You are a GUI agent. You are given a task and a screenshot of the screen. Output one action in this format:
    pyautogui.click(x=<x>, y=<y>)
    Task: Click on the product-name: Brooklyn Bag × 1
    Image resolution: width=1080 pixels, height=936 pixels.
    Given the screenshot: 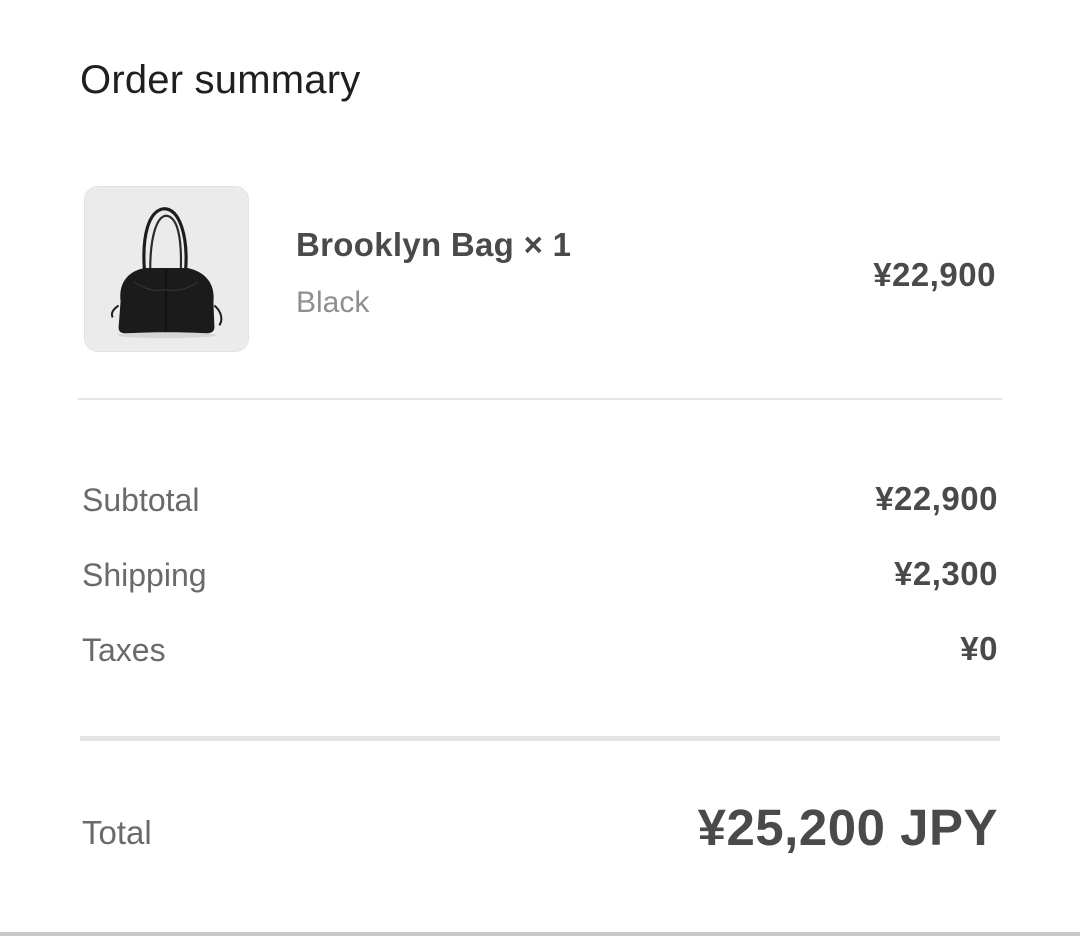 What is the action you would take?
    pyautogui.click(x=434, y=244)
    